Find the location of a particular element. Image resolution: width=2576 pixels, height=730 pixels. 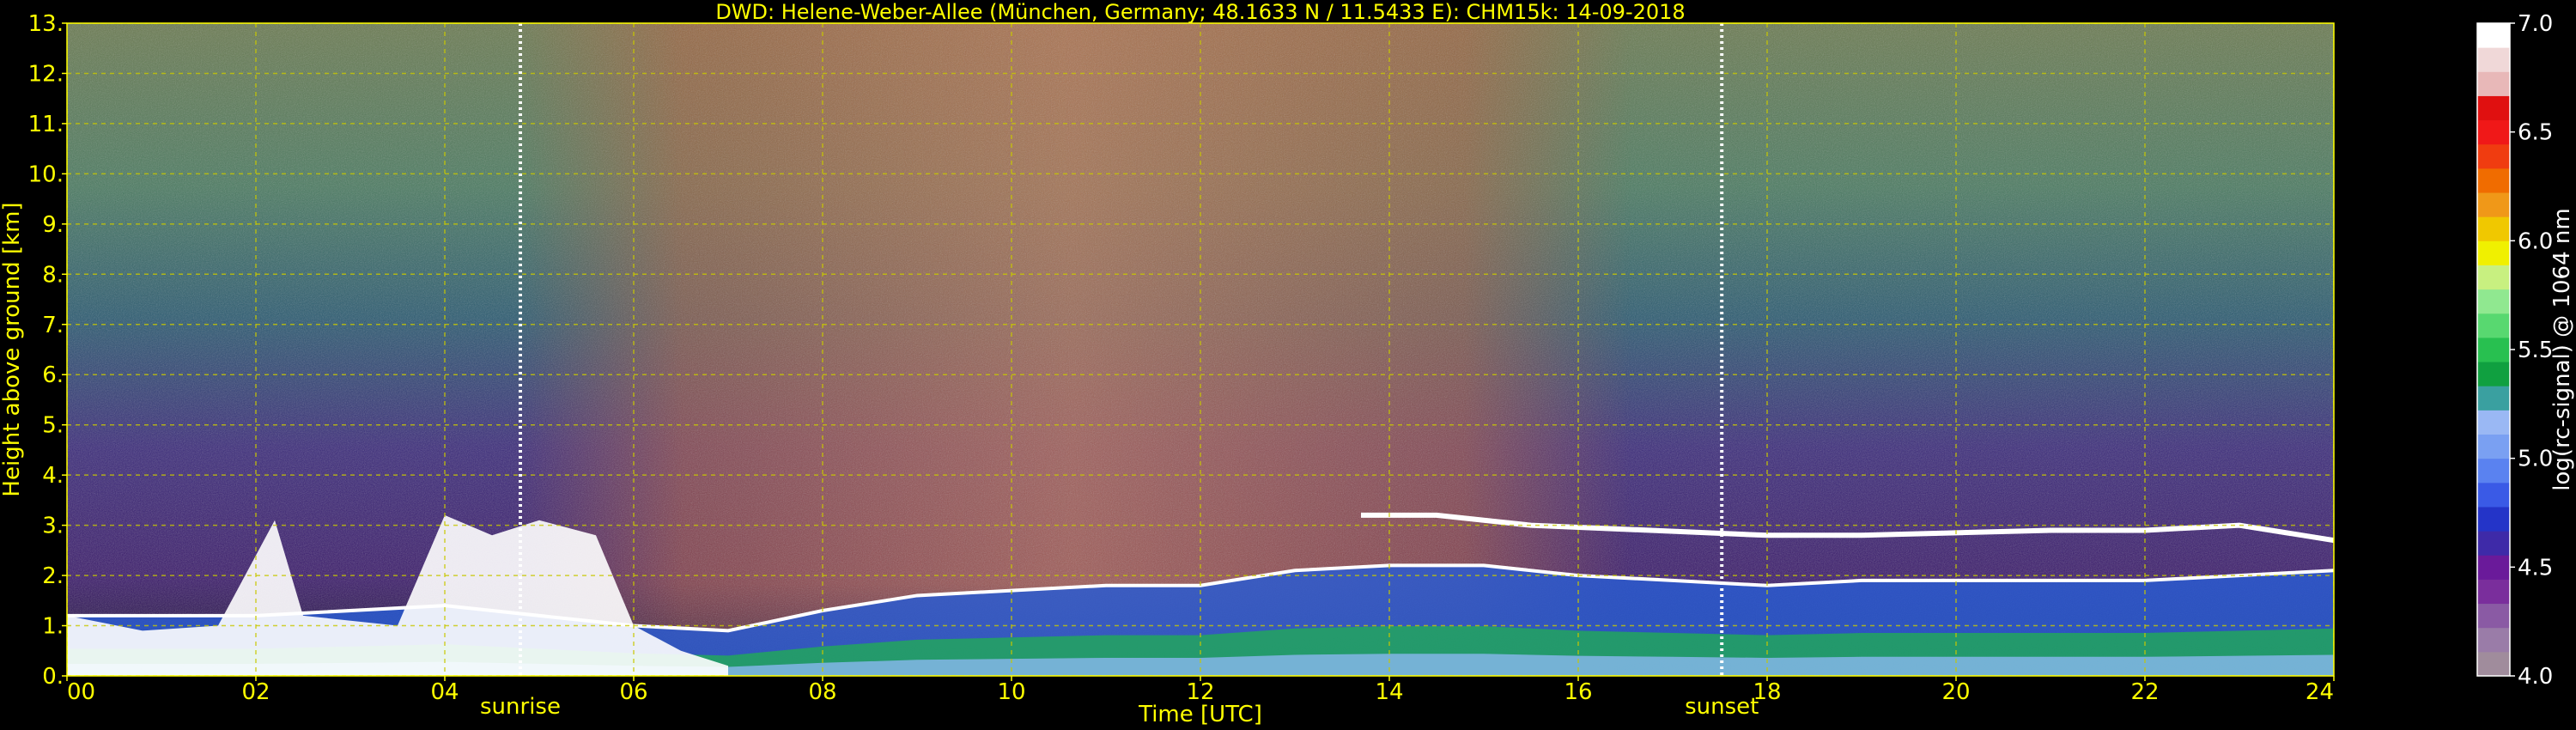

y-tick-label: 4. is located at coordinates (53, 476).